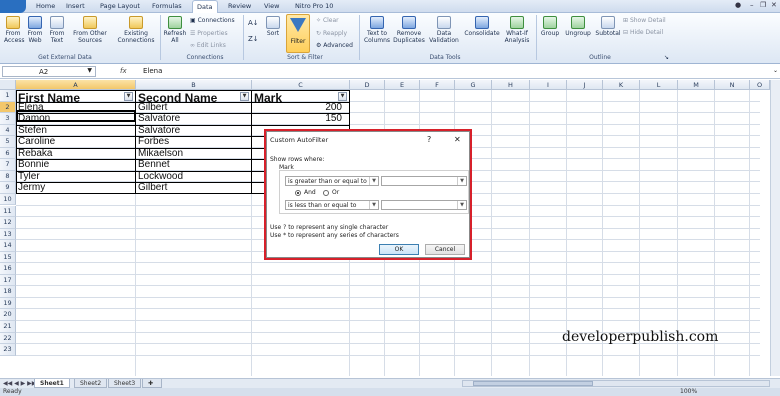 The height and width of the screenshot is (396, 780). What do you see at coordinates (696, 85) in the screenshot?
I see `column-header: M` at bounding box center [696, 85].